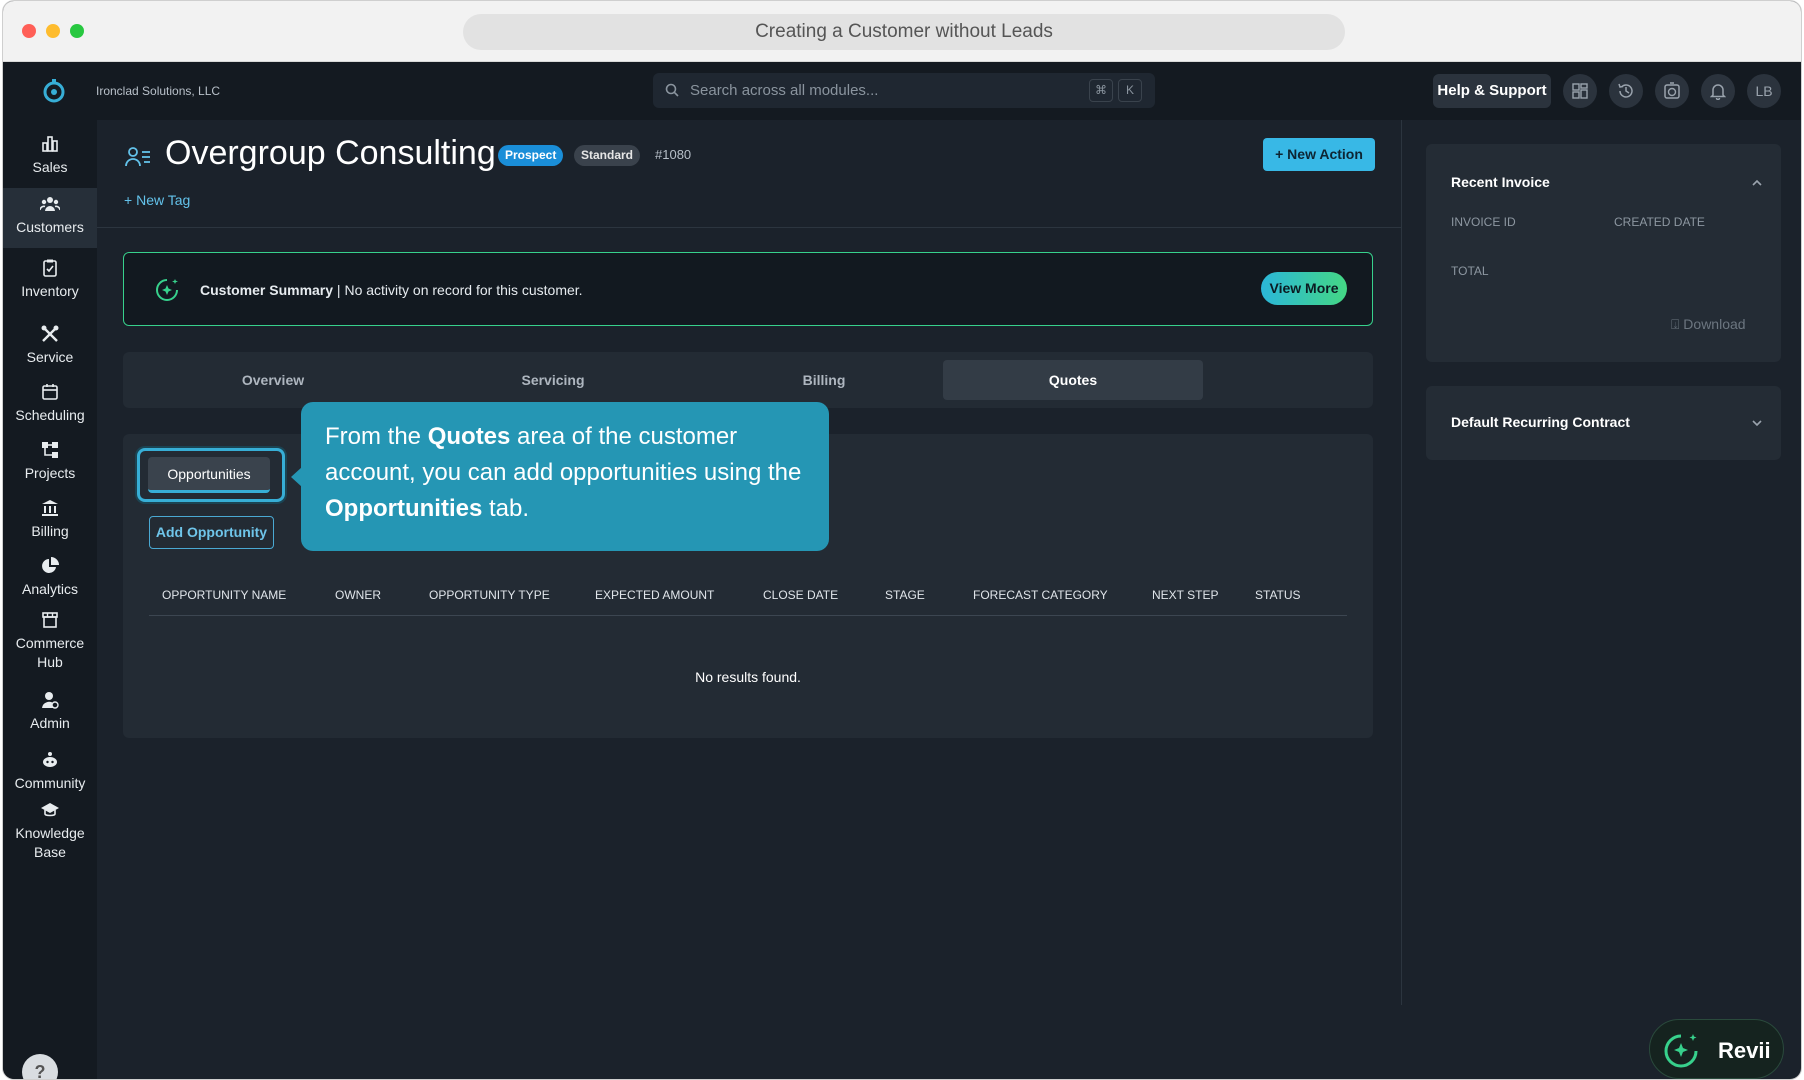 Image resolution: width=1804 pixels, height=1080 pixels. What do you see at coordinates (50, 218) in the screenshot?
I see `sidebar-item-customers: Customers` at bounding box center [50, 218].